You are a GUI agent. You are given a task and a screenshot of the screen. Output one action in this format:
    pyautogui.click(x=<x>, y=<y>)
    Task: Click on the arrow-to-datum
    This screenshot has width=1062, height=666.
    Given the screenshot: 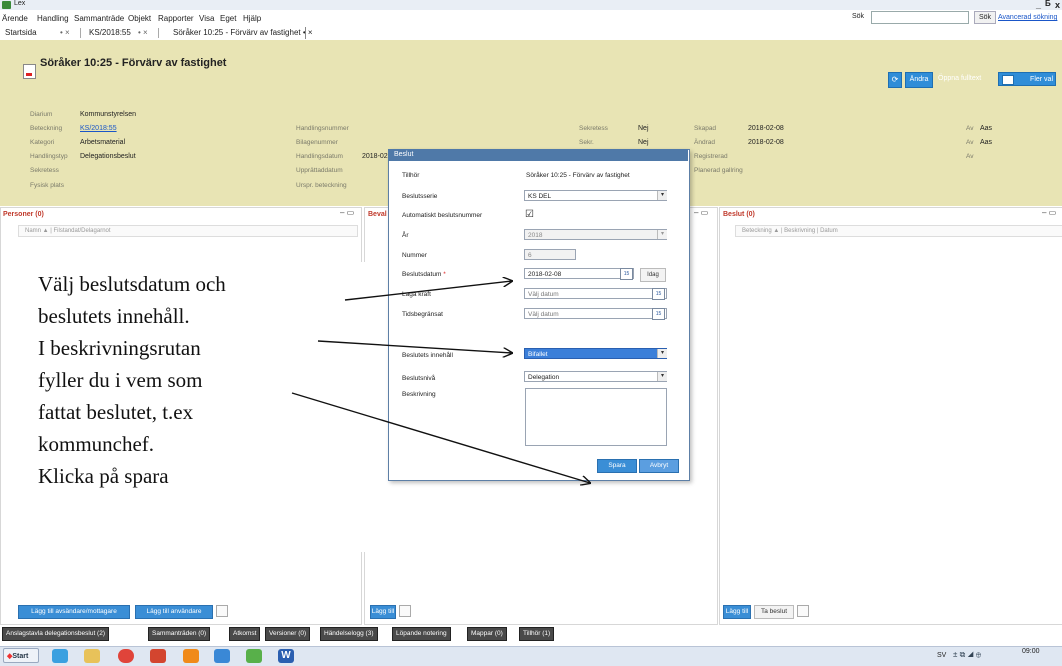 What is the action you would take?
    pyautogui.click(x=428, y=291)
    